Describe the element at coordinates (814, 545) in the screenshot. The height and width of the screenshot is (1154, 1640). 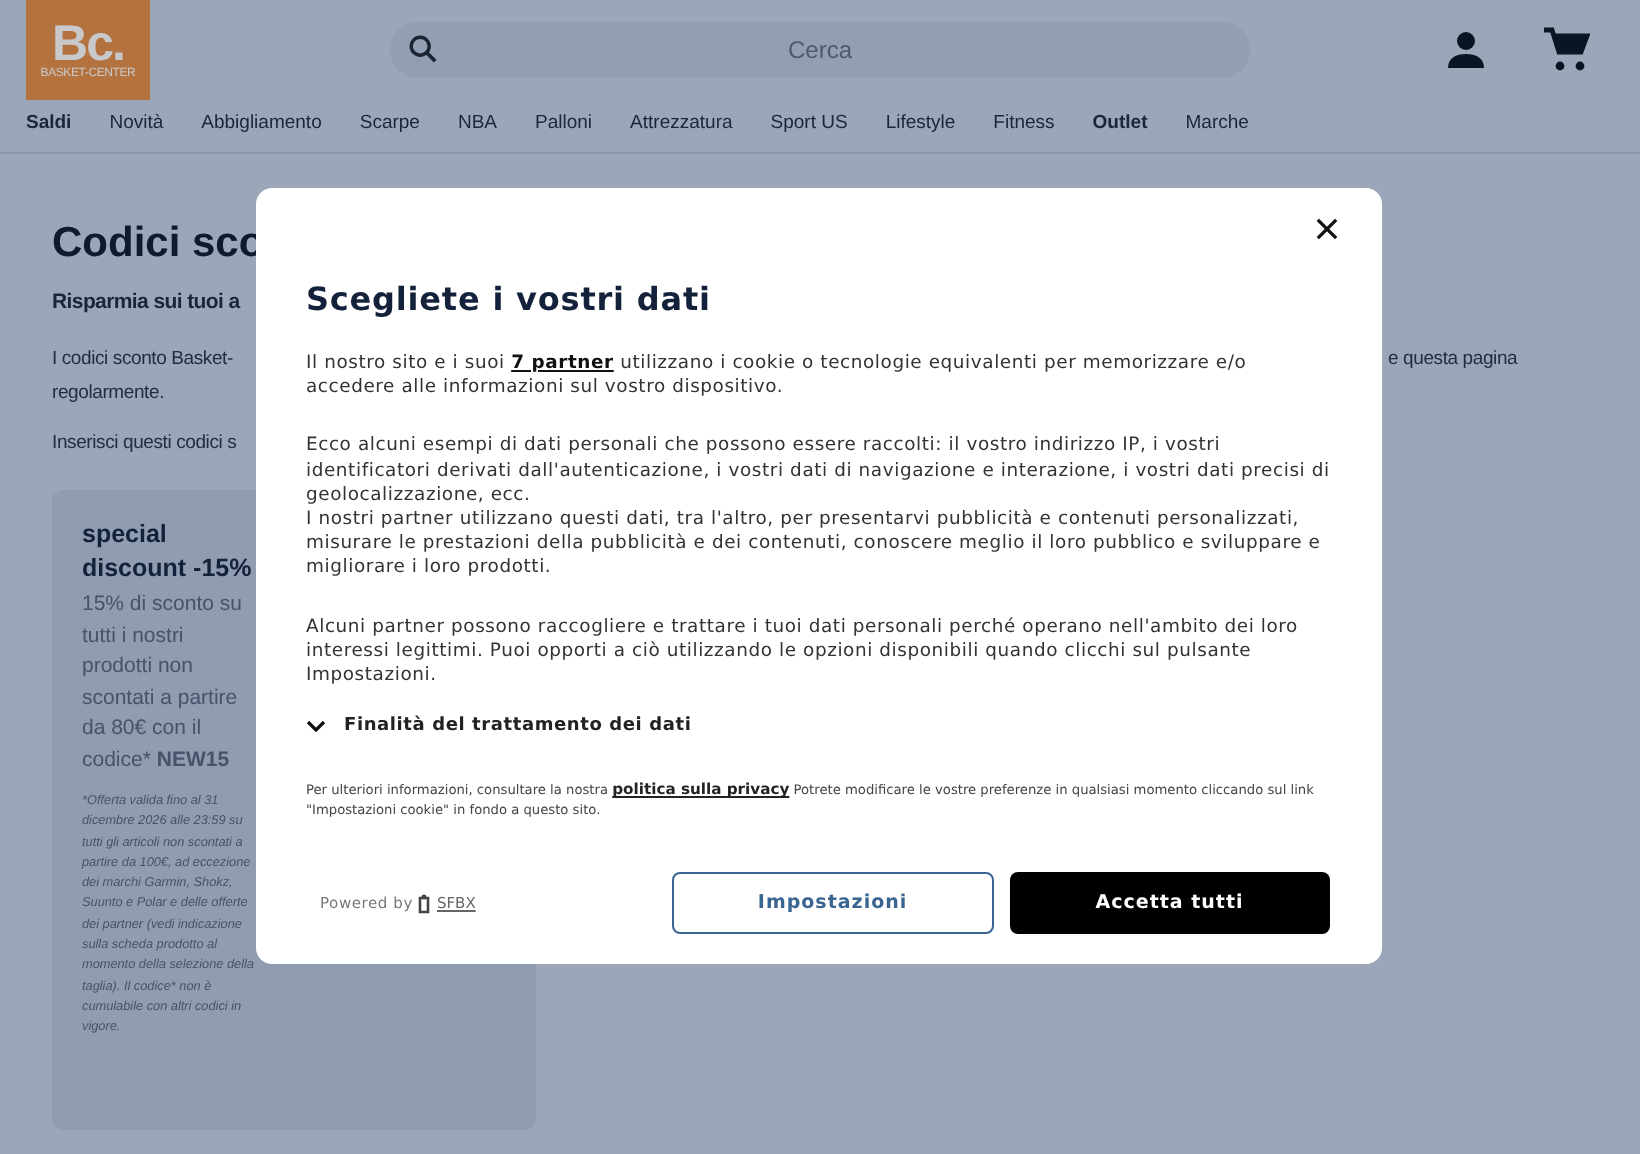
I see `consent-text: I nostri partner utilizzano questi dati, tra l'altro, per presentarvi pubblicità e contenuti personalizzati, misurare le prestazioni della pubblicità e dei contenuti, conoscere meglio il loro pubblico e sviluppare e migliorare i loro prodotti.` at that location.